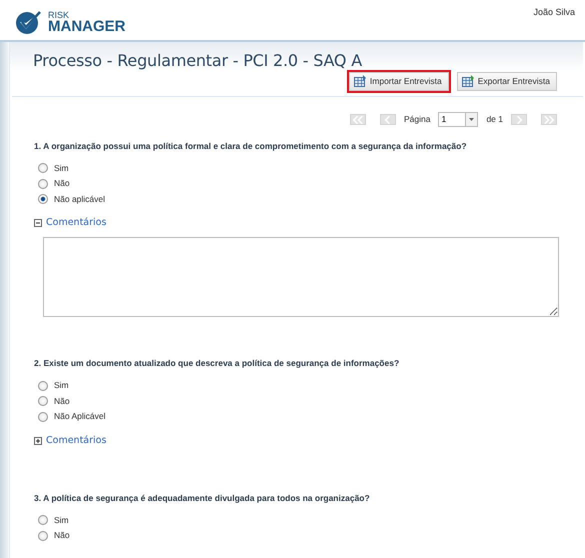  Describe the element at coordinates (217, 363) in the screenshot. I see `question-text: 2. Existe um documento atualizado que descreva a política de segurança de informações?` at that location.